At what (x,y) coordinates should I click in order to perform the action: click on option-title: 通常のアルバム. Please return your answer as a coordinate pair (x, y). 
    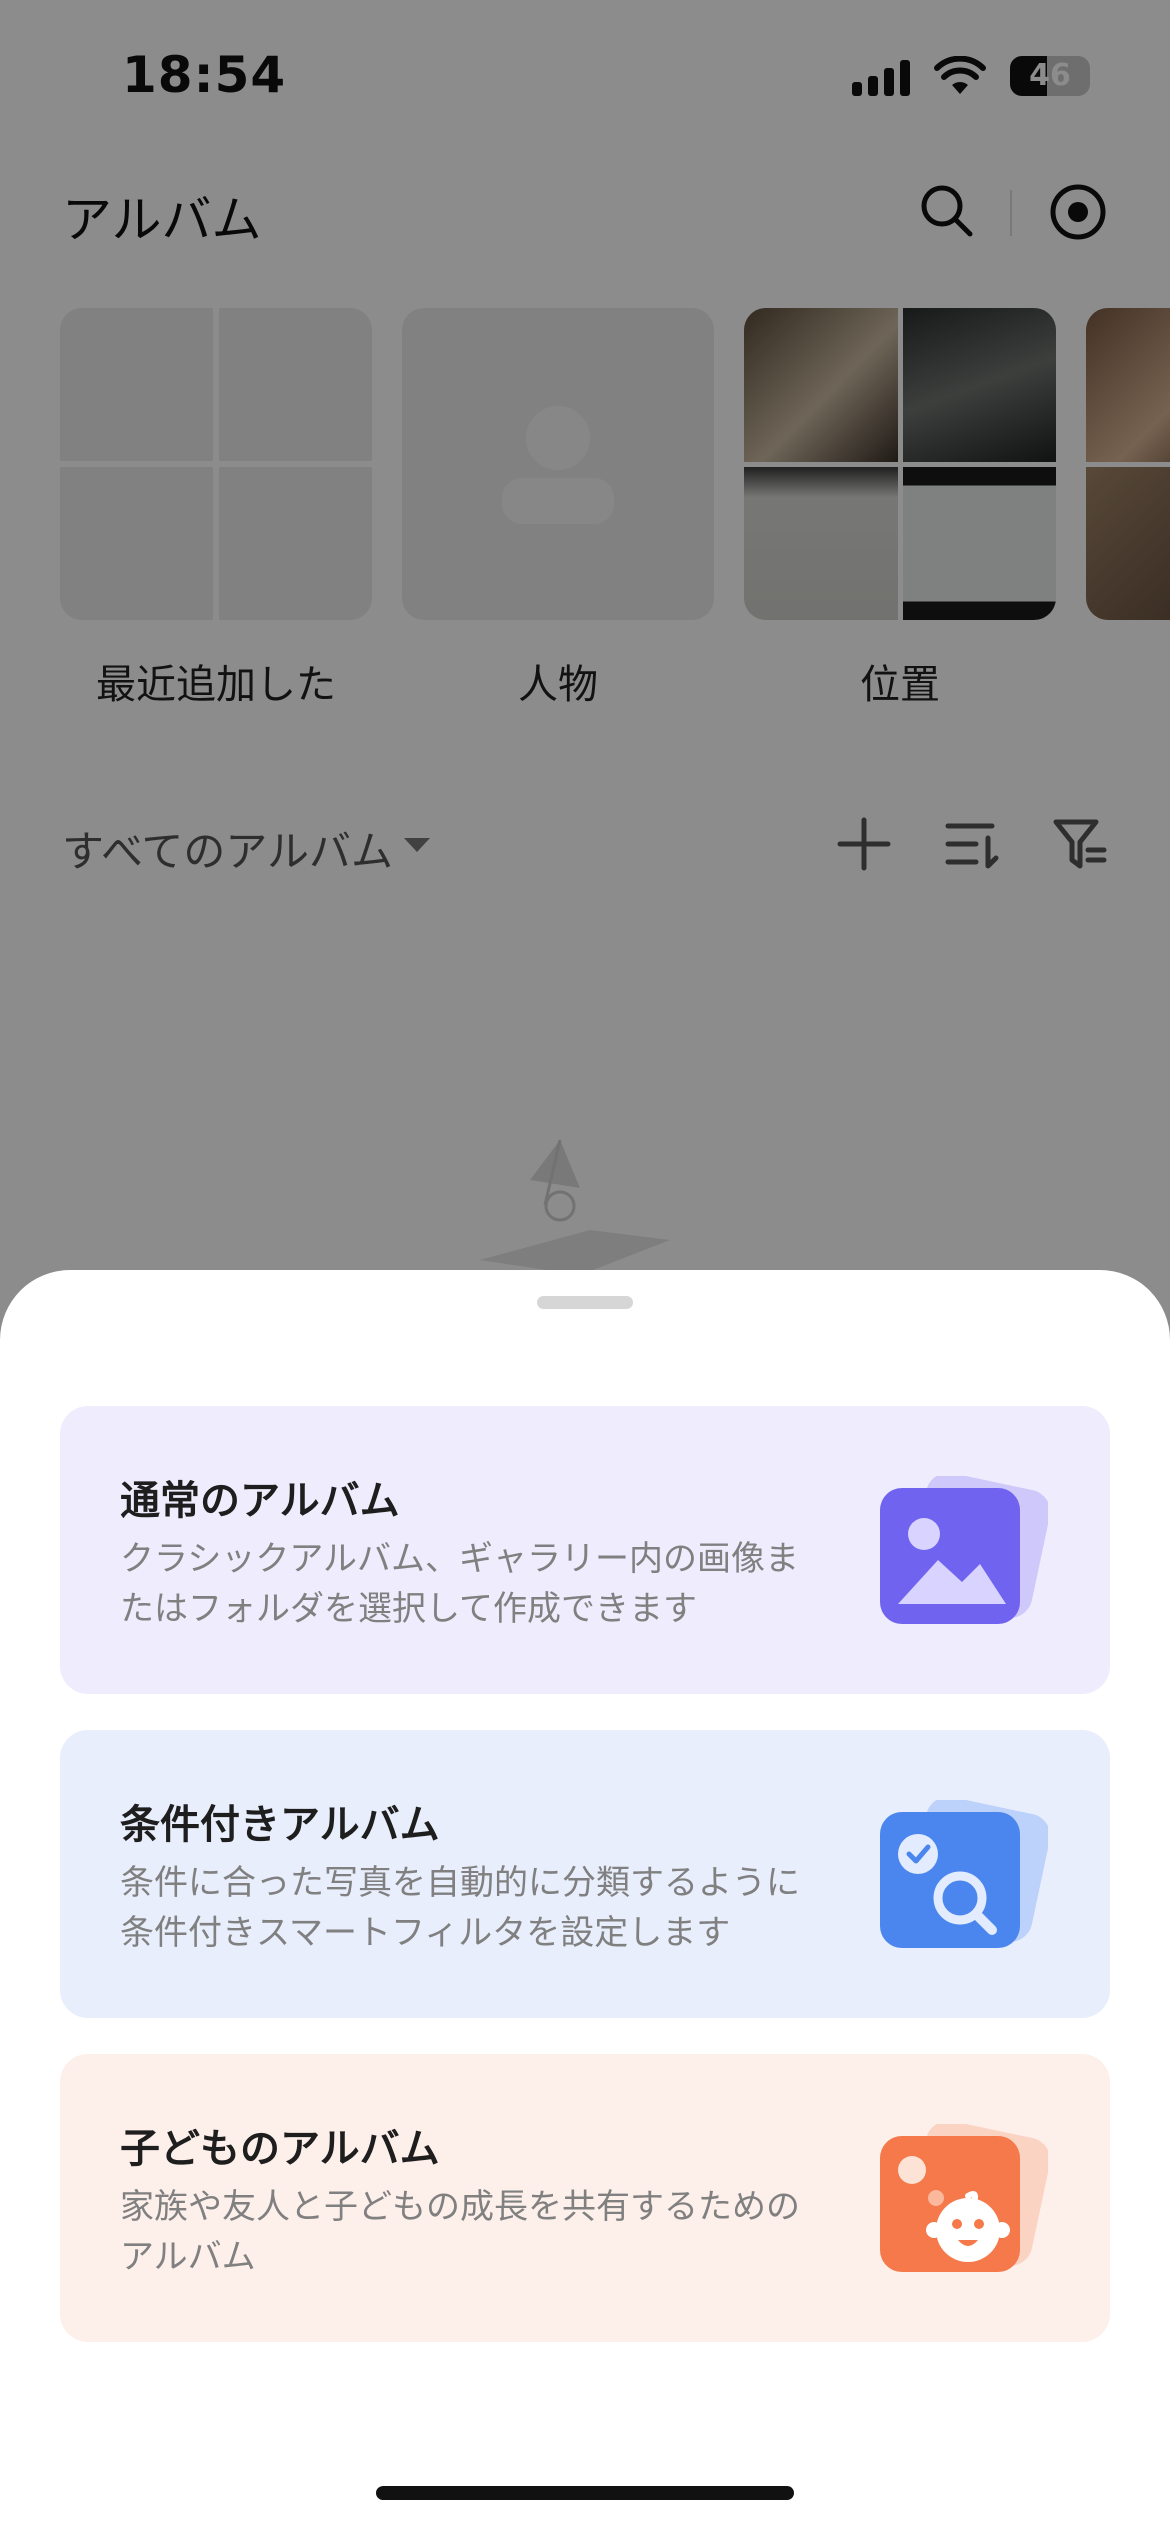
    Looking at the image, I should click on (260, 1501).